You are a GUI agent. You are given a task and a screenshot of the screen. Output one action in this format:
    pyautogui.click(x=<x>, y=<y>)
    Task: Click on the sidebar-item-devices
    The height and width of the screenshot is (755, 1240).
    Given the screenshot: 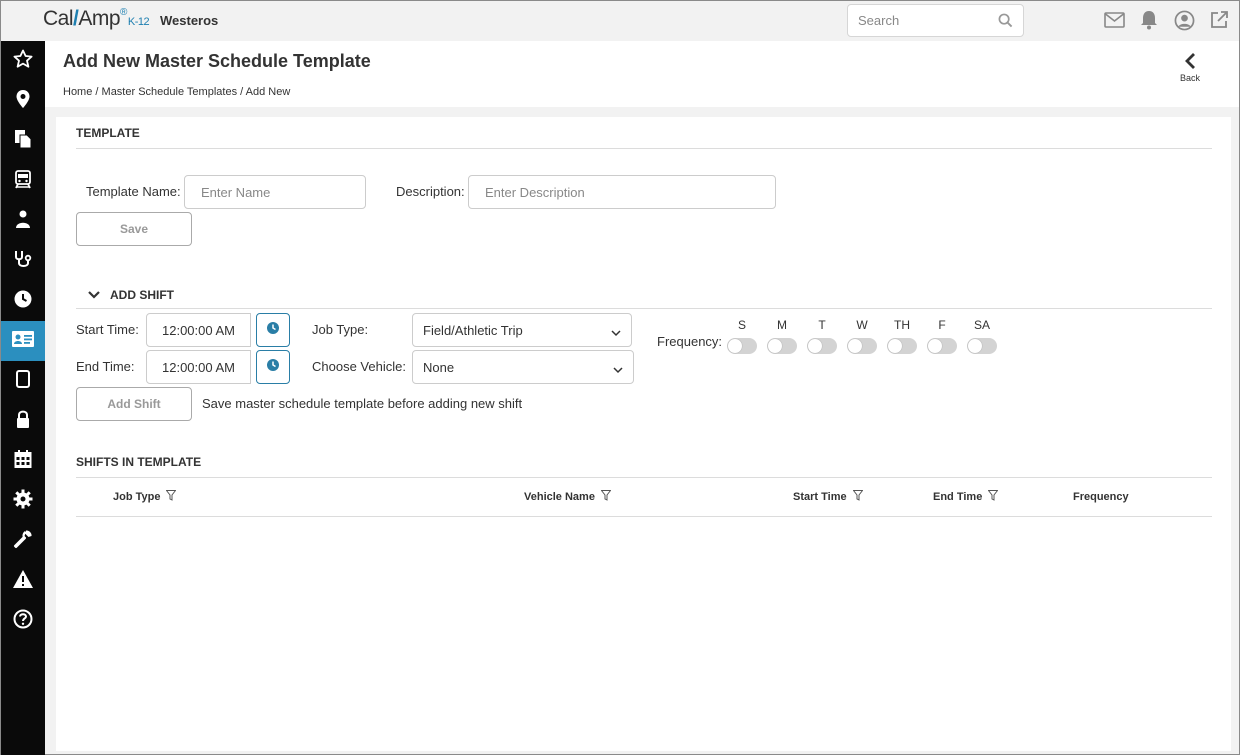 What is the action you would take?
    pyautogui.click(x=23, y=381)
    